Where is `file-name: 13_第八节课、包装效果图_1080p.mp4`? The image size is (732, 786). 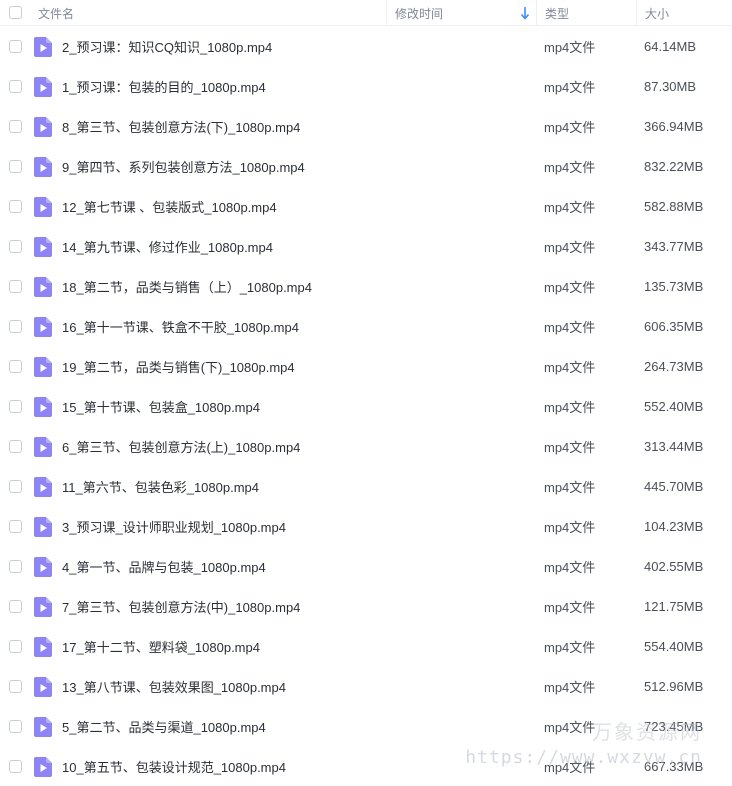
file-name: 13_第八节课、包装效果图_1080p.mp4 is located at coordinates (222, 686).